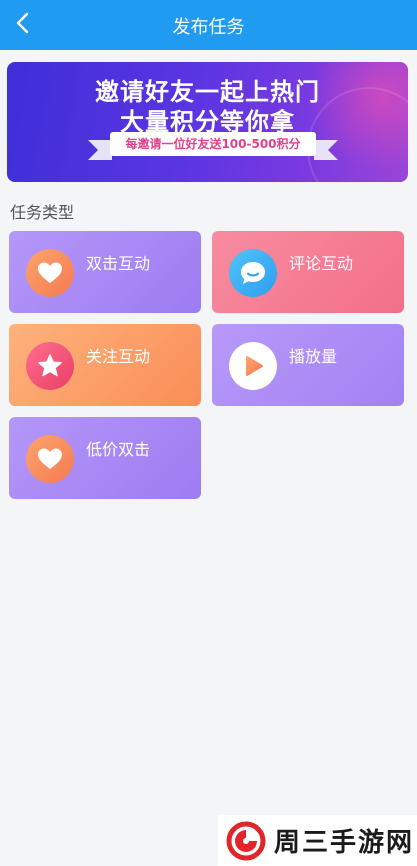 The image size is (417, 866). Describe the element at coordinates (253, 366) in the screenshot. I see `play-icon` at that location.